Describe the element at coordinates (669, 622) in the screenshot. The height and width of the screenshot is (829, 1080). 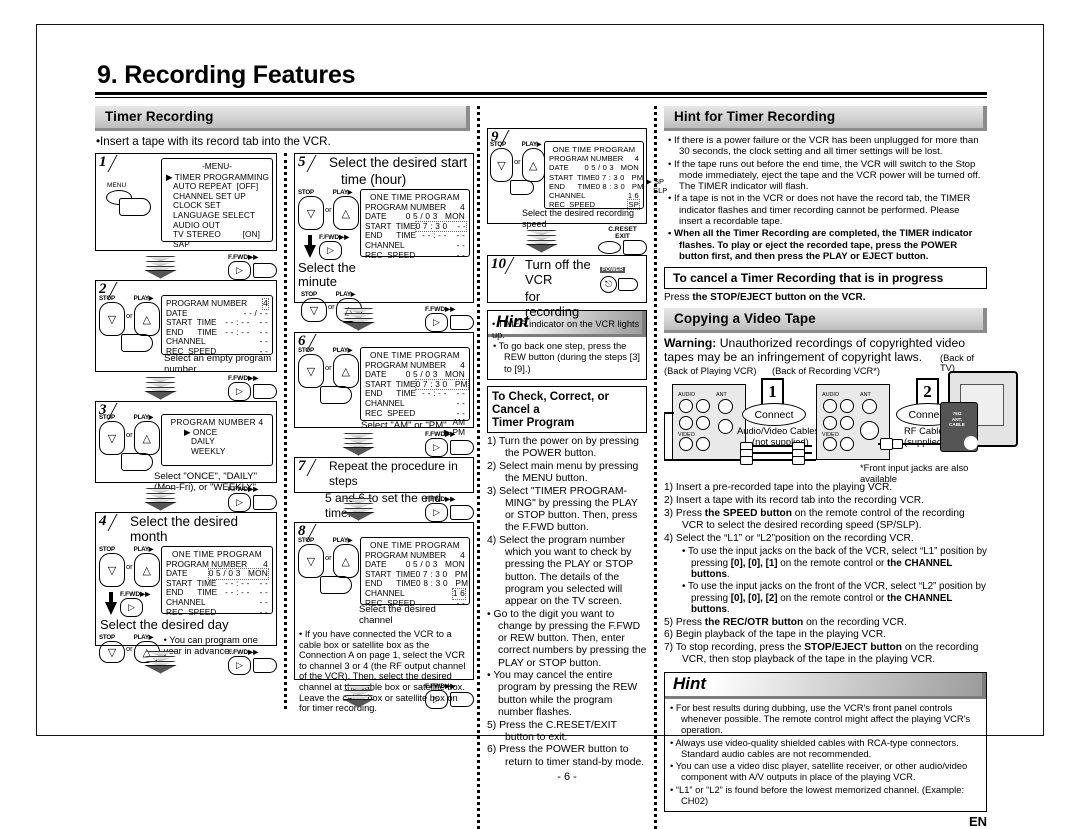
I see `step-number: 5)` at that location.